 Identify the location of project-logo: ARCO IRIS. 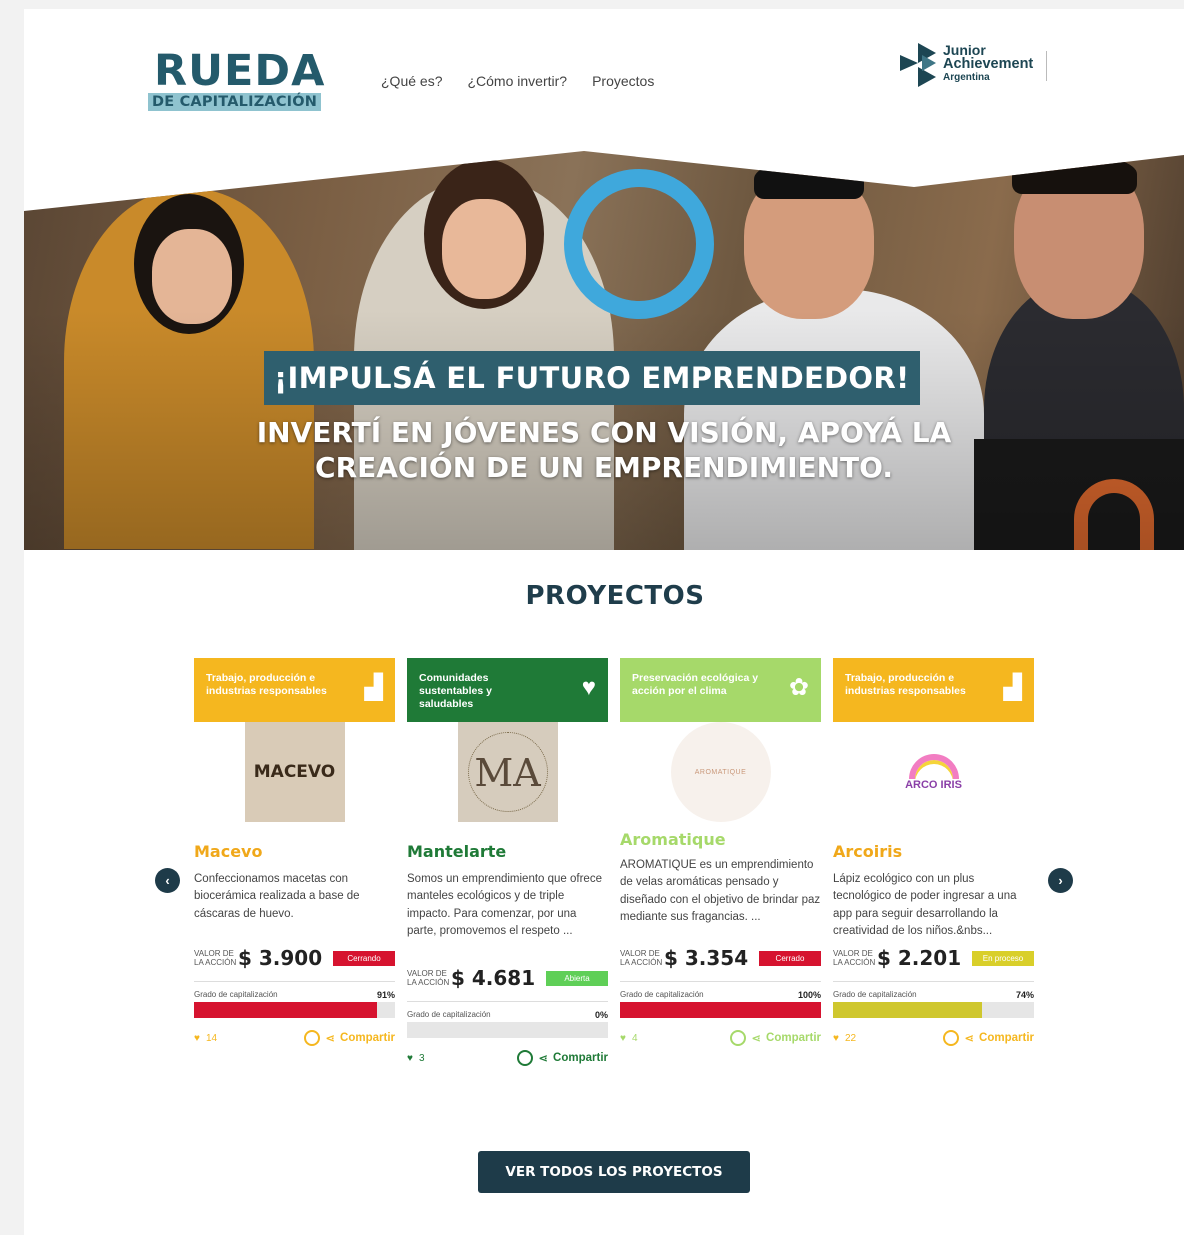
(934, 772).